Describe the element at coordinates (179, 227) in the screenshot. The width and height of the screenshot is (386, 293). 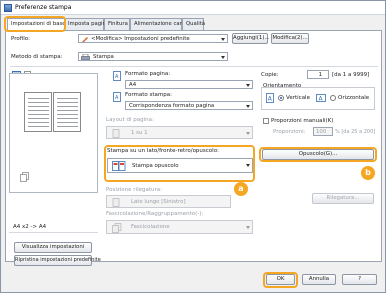
I see `finishing-select: Fascicolazione` at that location.